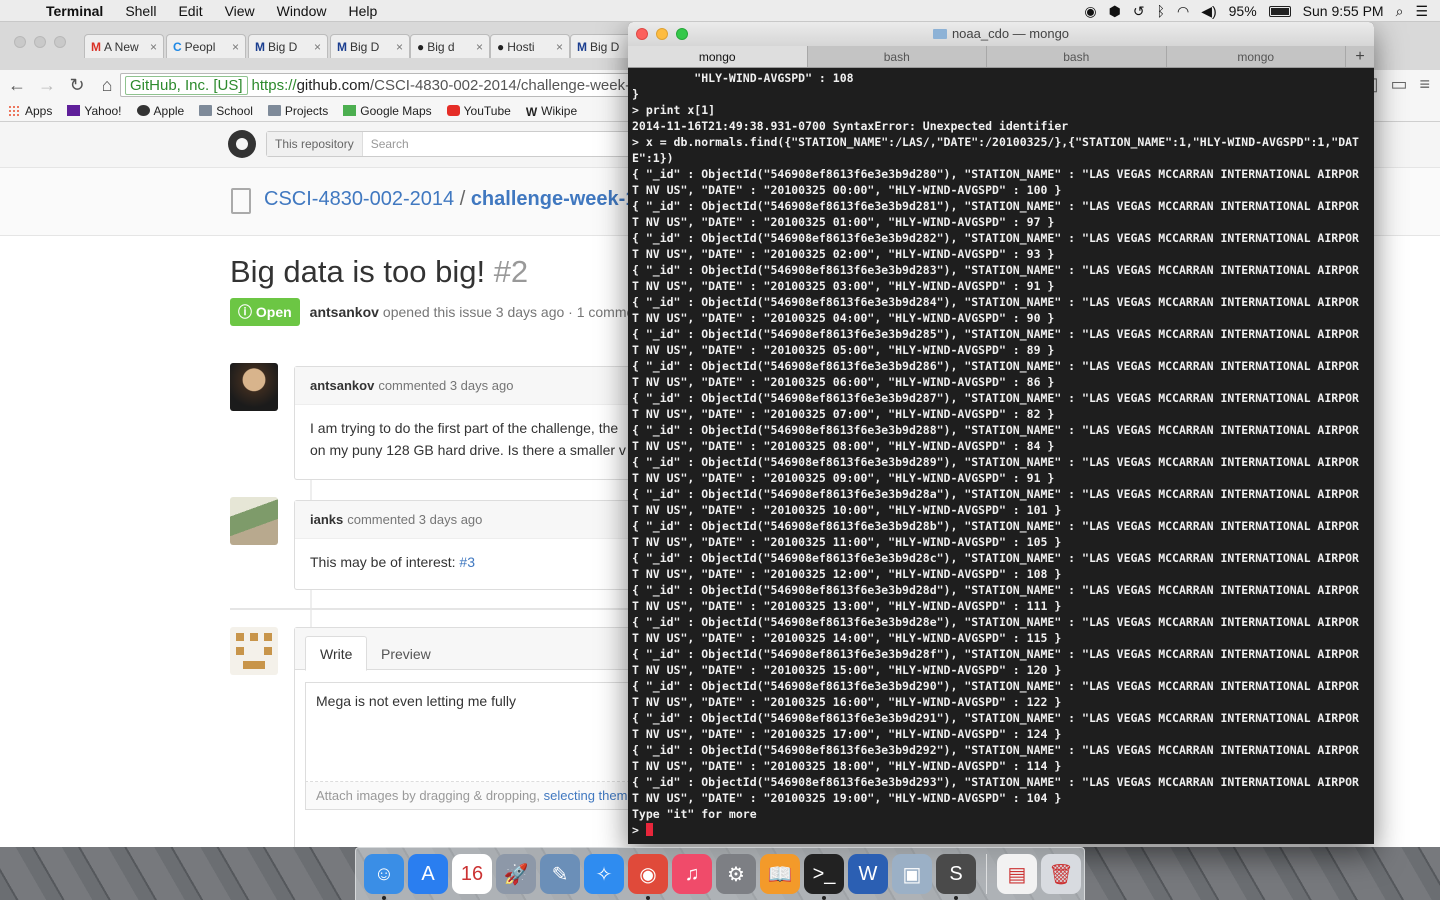 Image resolution: width=1440 pixels, height=900 pixels. What do you see at coordinates (736, 874) in the screenshot?
I see `system-preferences-icon: ⚙` at bounding box center [736, 874].